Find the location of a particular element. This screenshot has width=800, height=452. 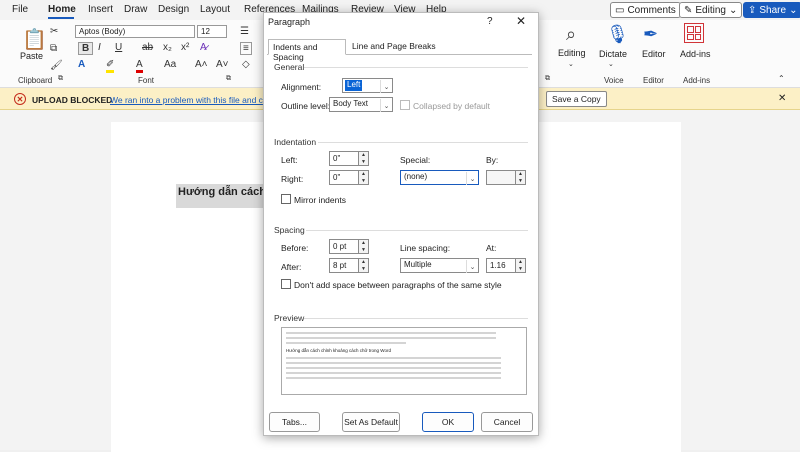

dictate-label: Dictate is located at coordinates (613, 54).